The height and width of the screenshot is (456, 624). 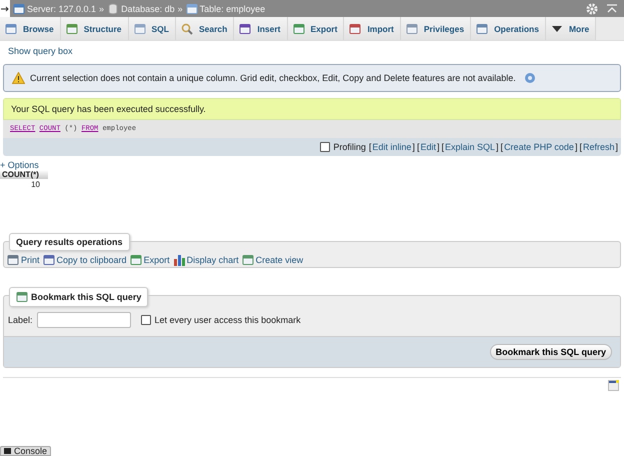 I want to click on operation-link: Display chart, so click(x=205, y=260).